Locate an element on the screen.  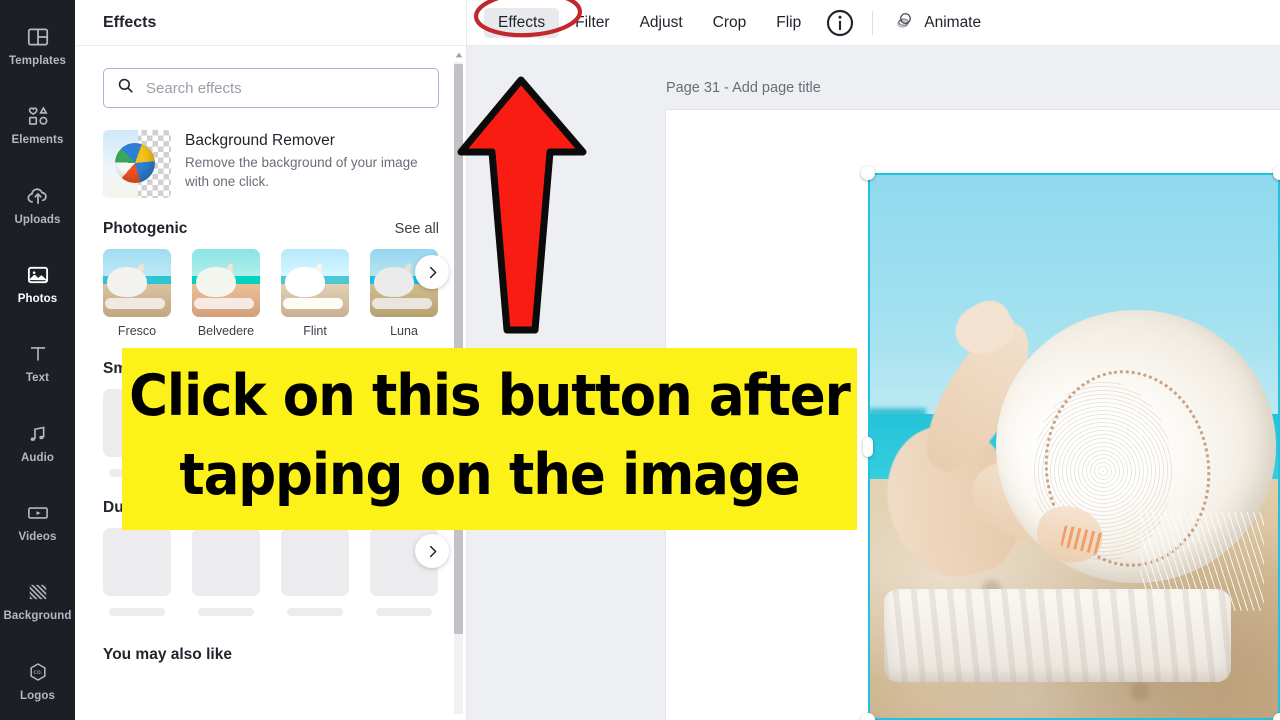
animate-button: Animate is located at coordinates (937, 22).